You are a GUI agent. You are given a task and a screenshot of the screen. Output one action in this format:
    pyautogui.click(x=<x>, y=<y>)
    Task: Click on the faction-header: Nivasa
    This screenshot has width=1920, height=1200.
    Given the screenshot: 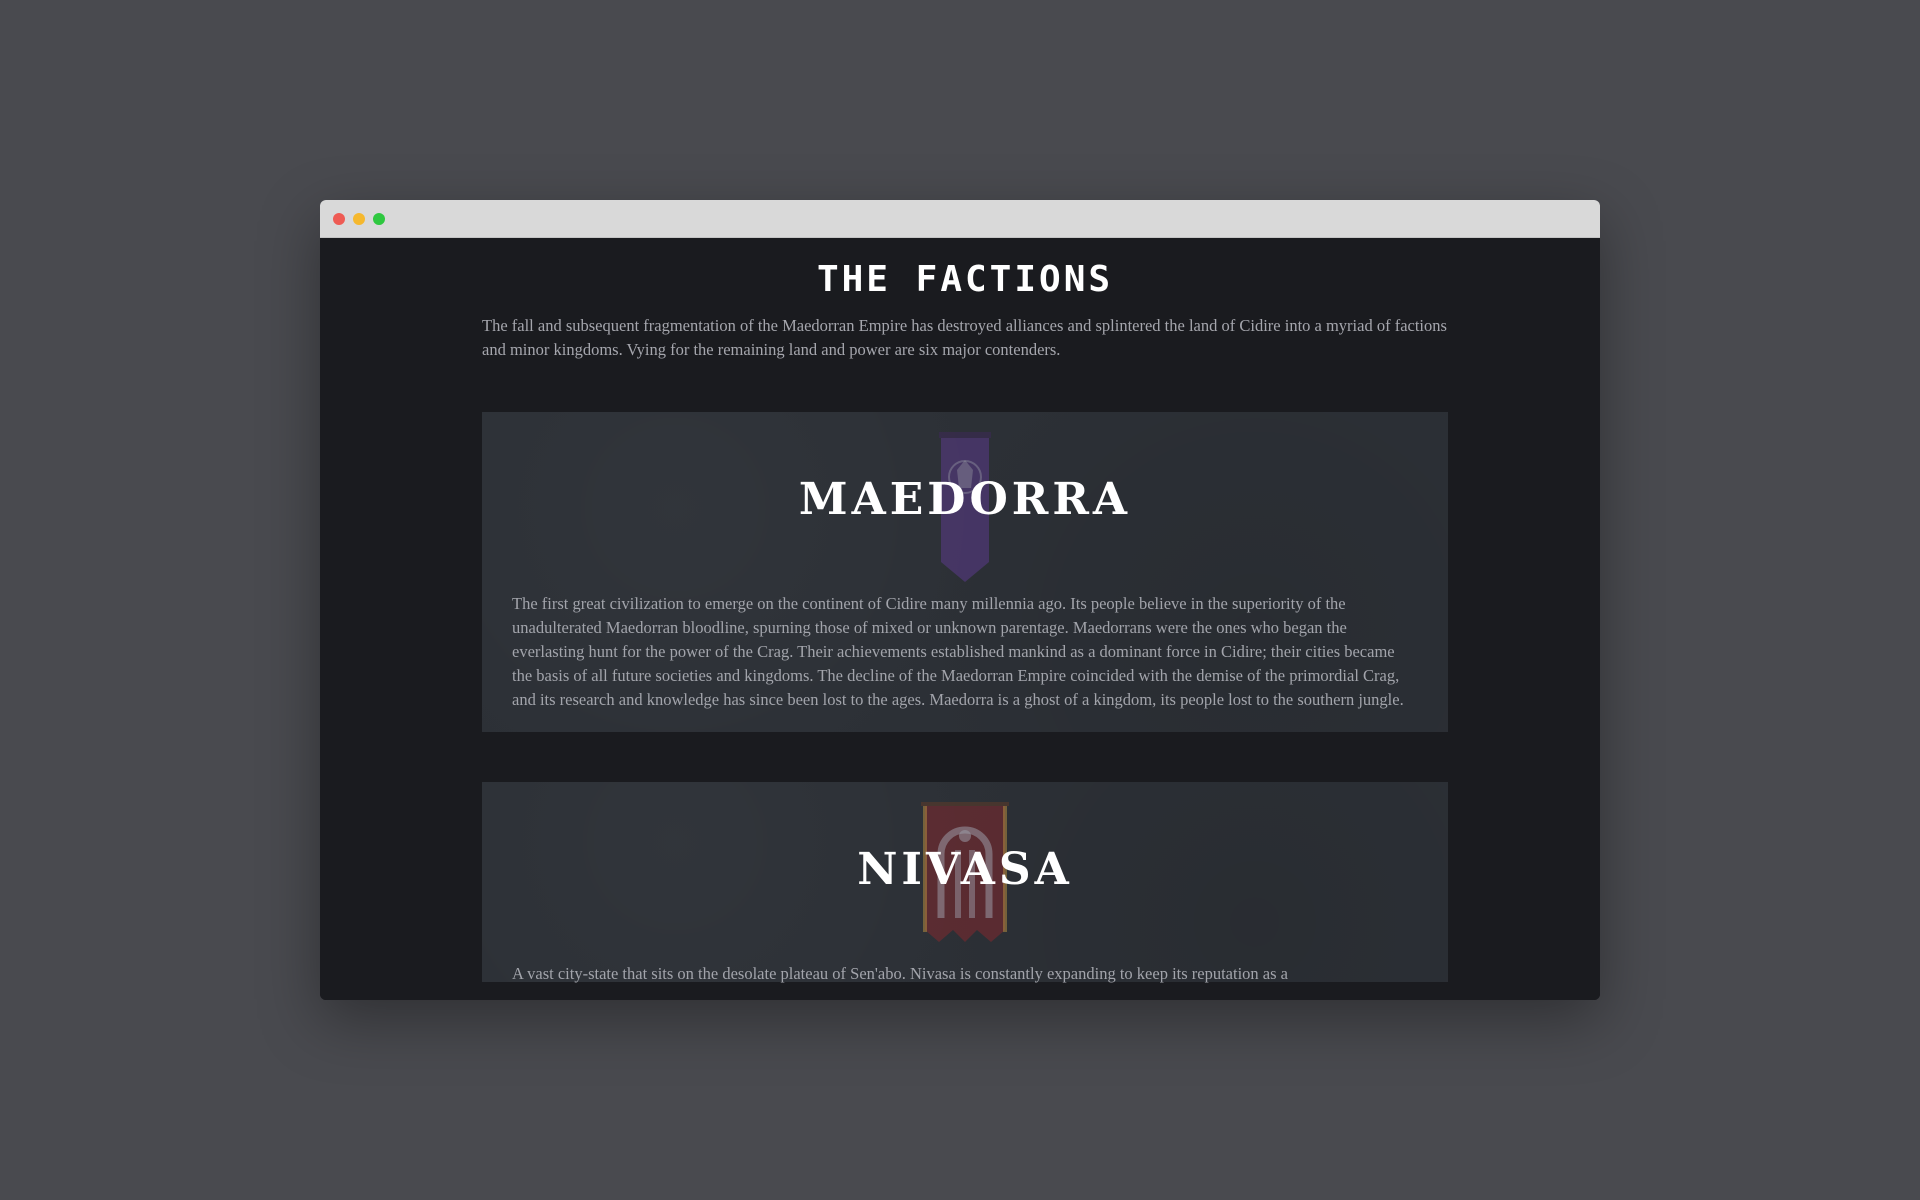 What is the action you would take?
    pyautogui.click(x=965, y=872)
    